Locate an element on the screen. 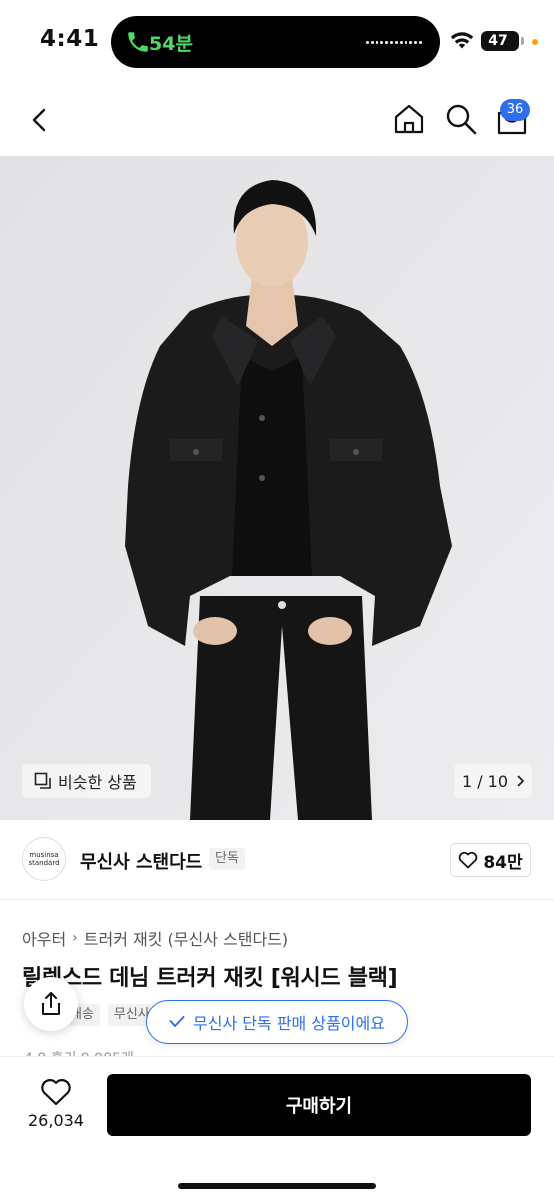 This screenshot has width=554, height=1200. chevron-right-icon is located at coordinates (521, 781).